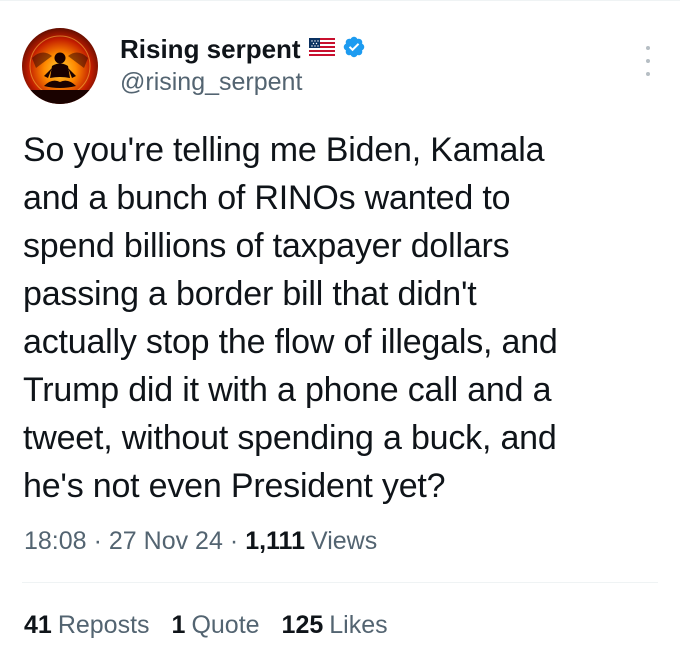 The width and height of the screenshot is (680, 667). Describe the element at coordinates (344, 541) in the screenshot. I see `views-label: Views` at that location.